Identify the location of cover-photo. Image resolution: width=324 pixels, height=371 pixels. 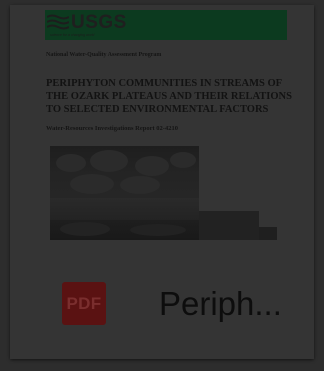
(124, 193).